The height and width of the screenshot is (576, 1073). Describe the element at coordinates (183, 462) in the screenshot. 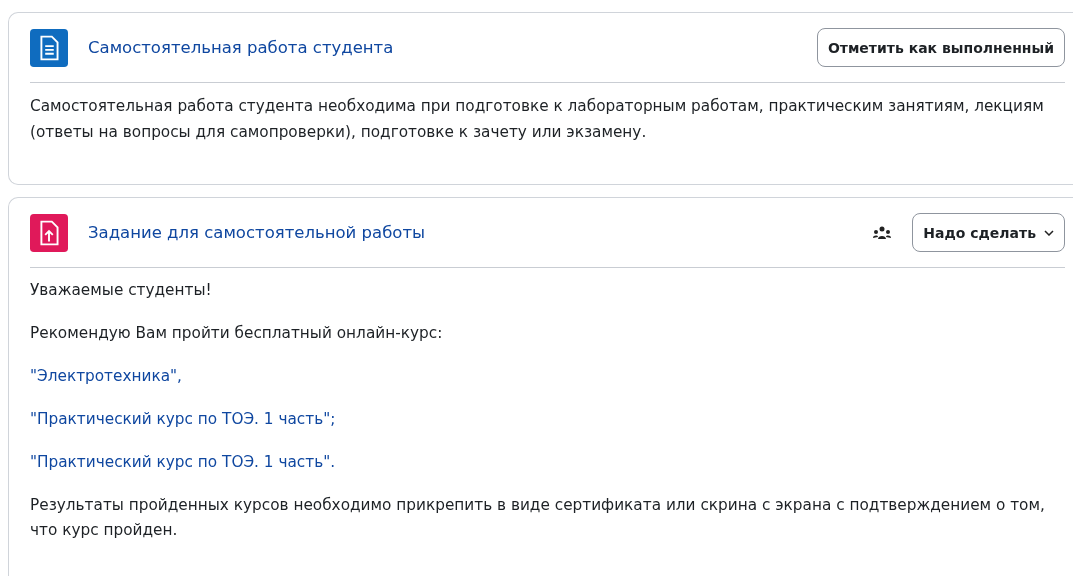

I see `course-link: "Практический курс по ТОЭ. 1 часть".` at that location.